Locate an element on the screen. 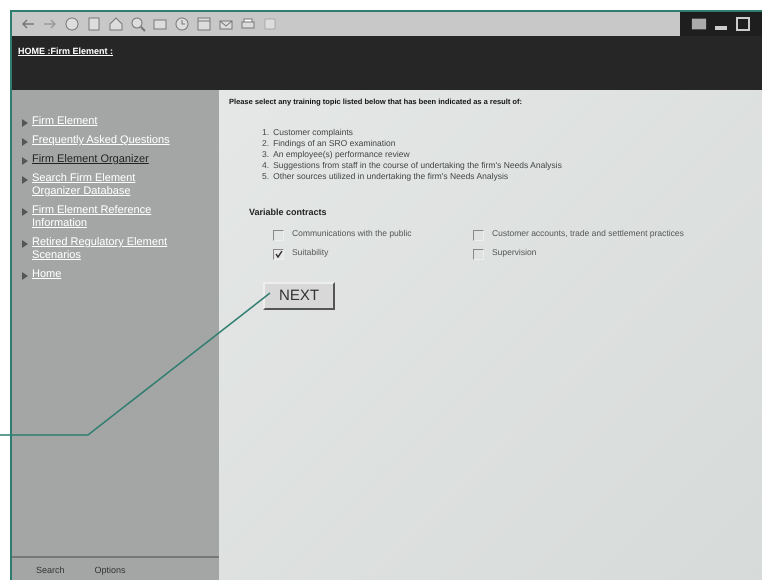 This screenshot has height=580, width=762. list-item-text: Customer complaints is located at coordinates (313, 132).